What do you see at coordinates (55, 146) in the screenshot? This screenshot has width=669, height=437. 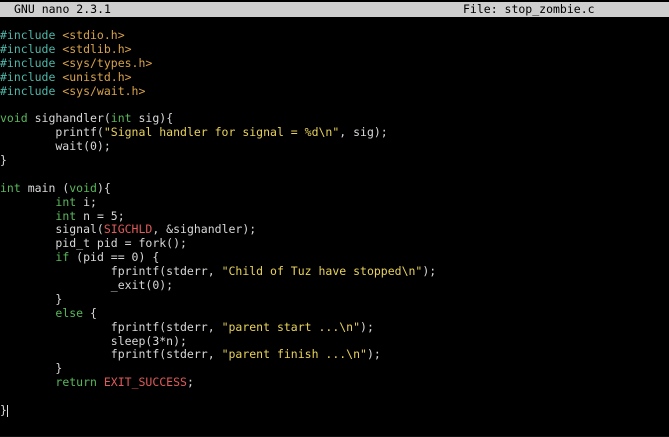 I see `code-token: wait(0);` at bounding box center [55, 146].